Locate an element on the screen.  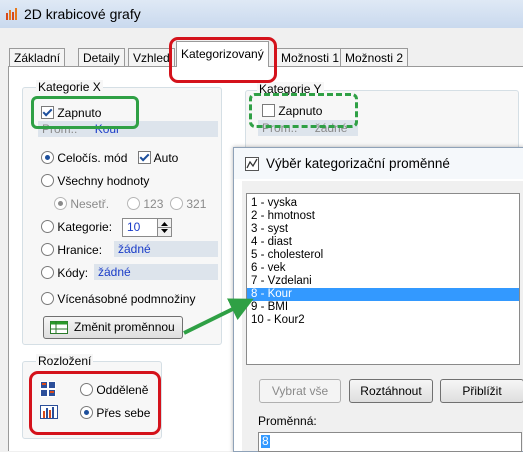
annotation-arrow is located at coordinates (218, 316).